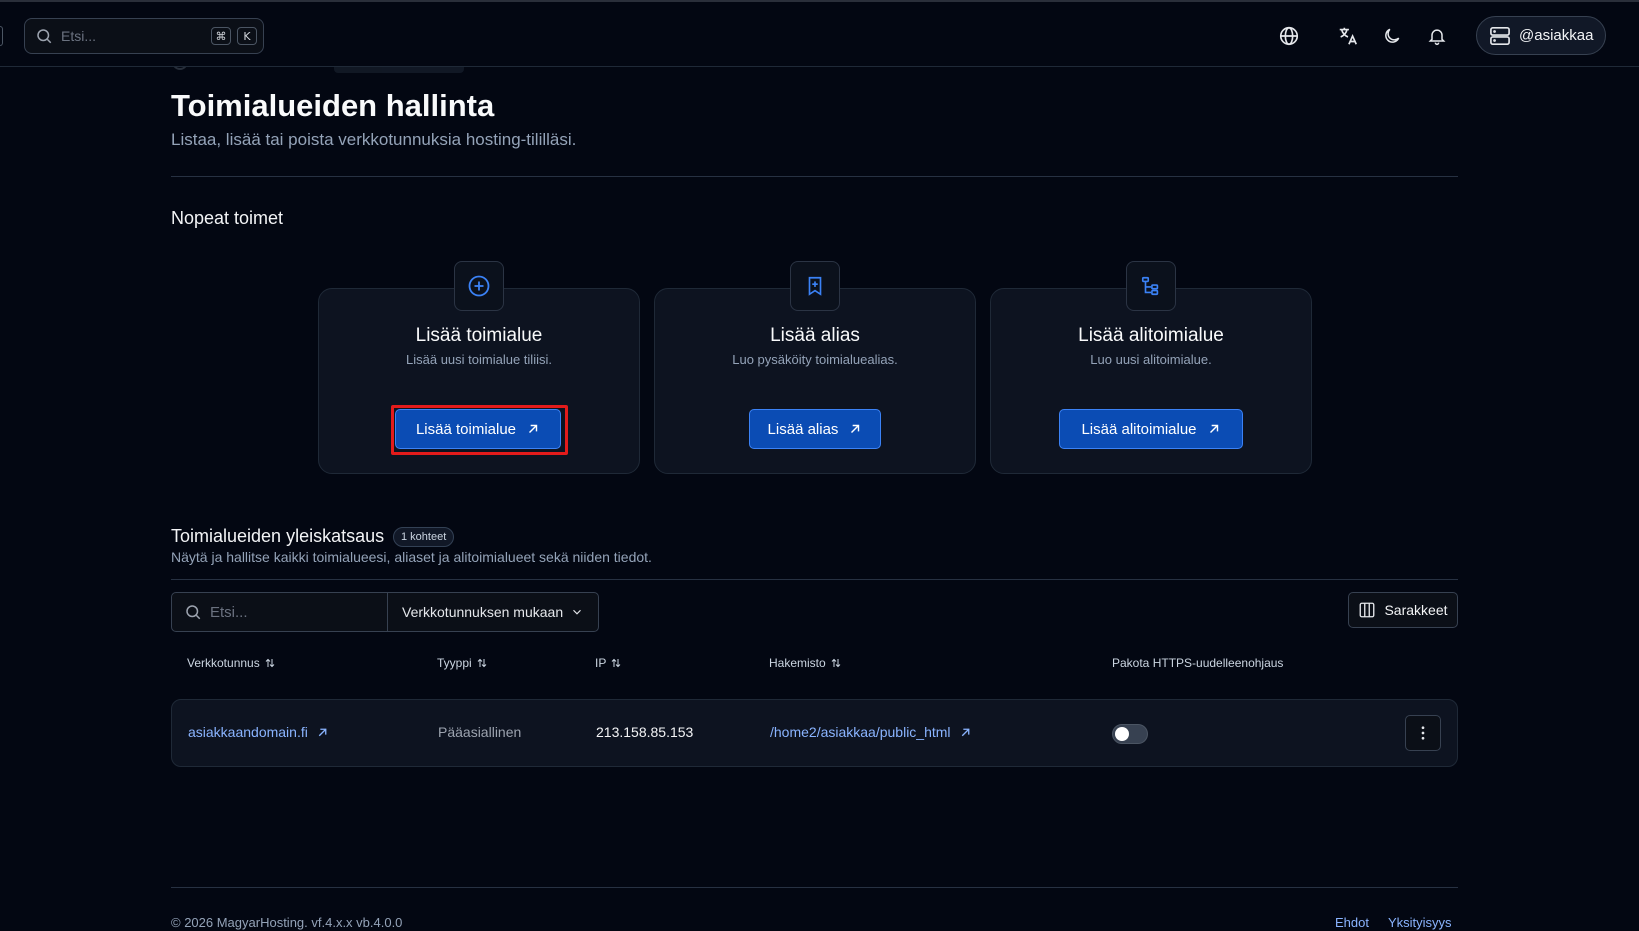 The height and width of the screenshot is (931, 1639). I want to click on card-desc-add-subdomain: Luo uusi alitoimialue., so click(1151, 359).